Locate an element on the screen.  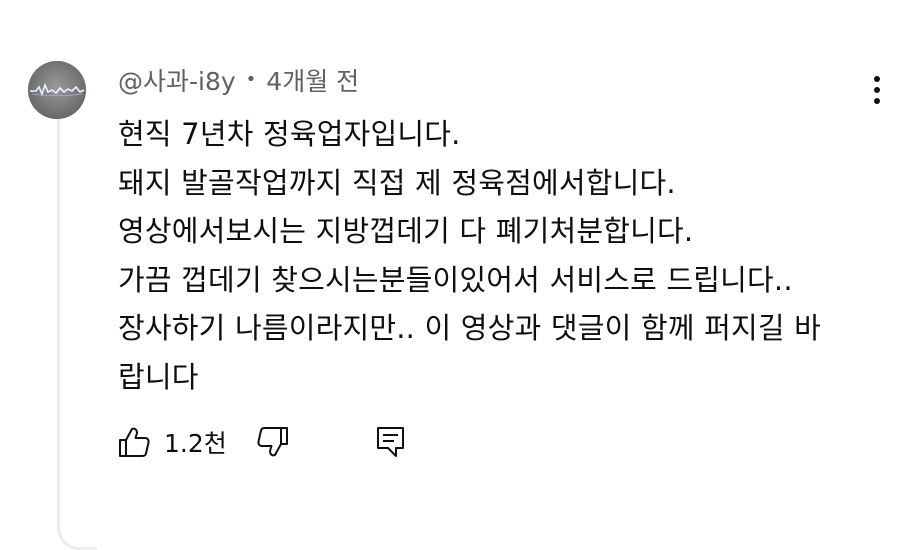
avatar-image-icon is located at coordinates (57, 90).